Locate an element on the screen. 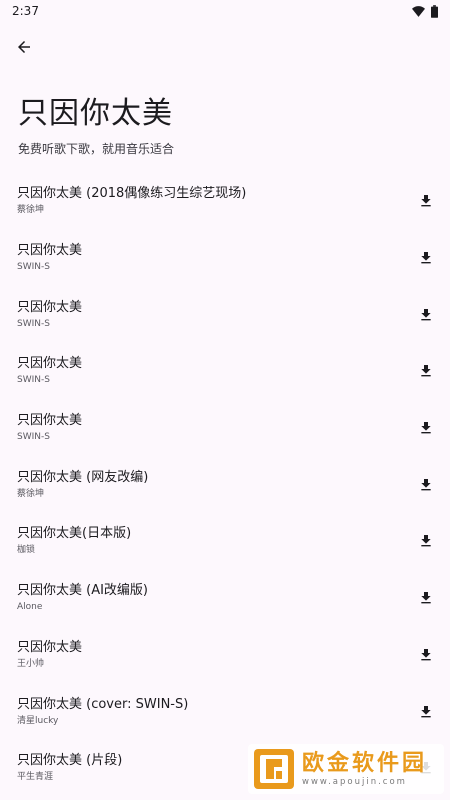 The image size is (450, 800). song-artist: 王小帅 is located at coordinates (31, 663).